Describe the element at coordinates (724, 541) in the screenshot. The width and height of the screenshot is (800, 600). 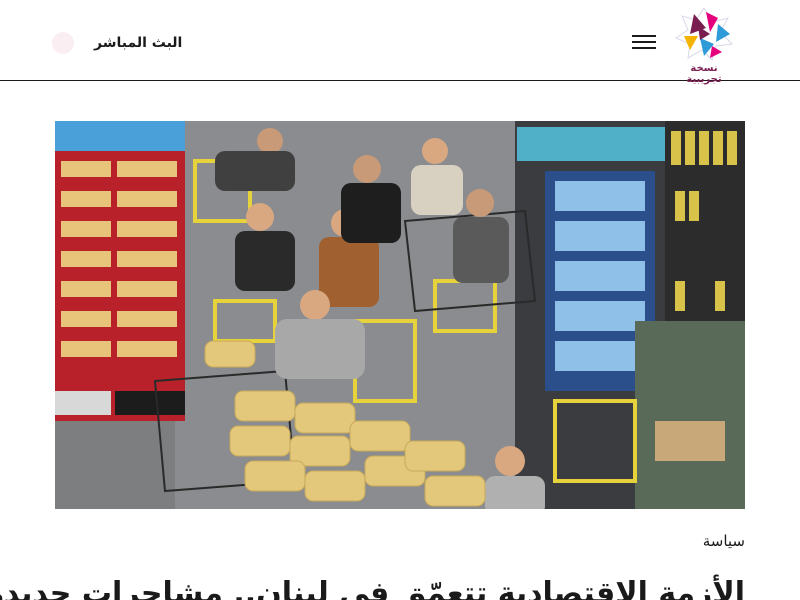
I see `article-category: سياسة` at that location.